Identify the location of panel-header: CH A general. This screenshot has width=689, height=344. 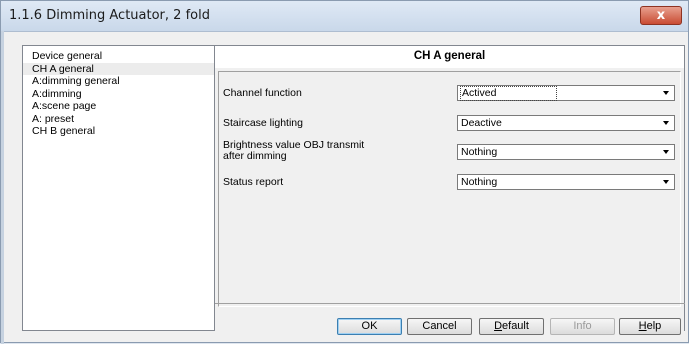
(450, 56).